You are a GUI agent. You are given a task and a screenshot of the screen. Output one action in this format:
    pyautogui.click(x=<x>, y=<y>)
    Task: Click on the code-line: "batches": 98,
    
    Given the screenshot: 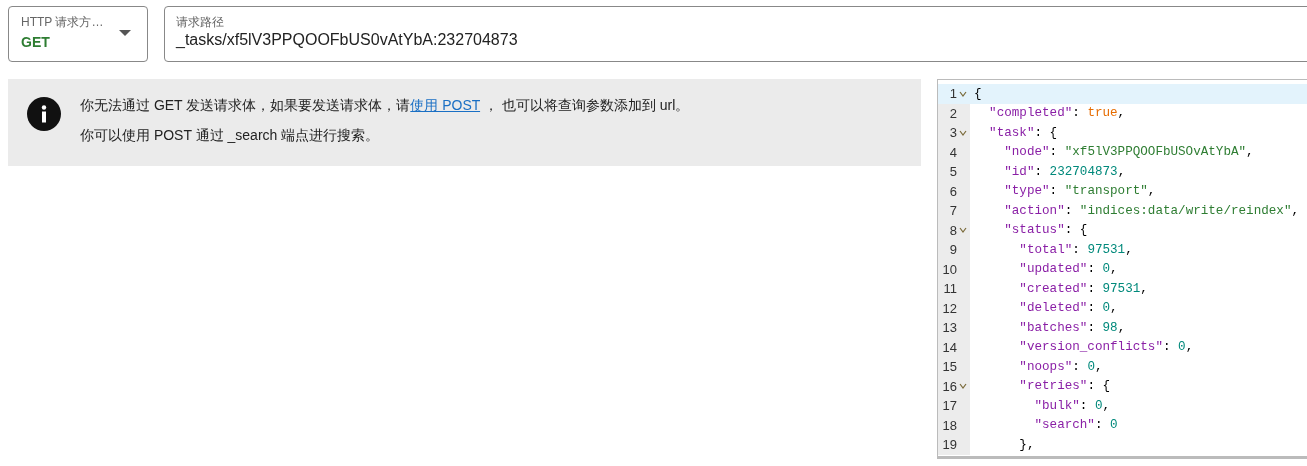 What is the action you would take?
    pyautogui.click(x=1072, y=327)
    